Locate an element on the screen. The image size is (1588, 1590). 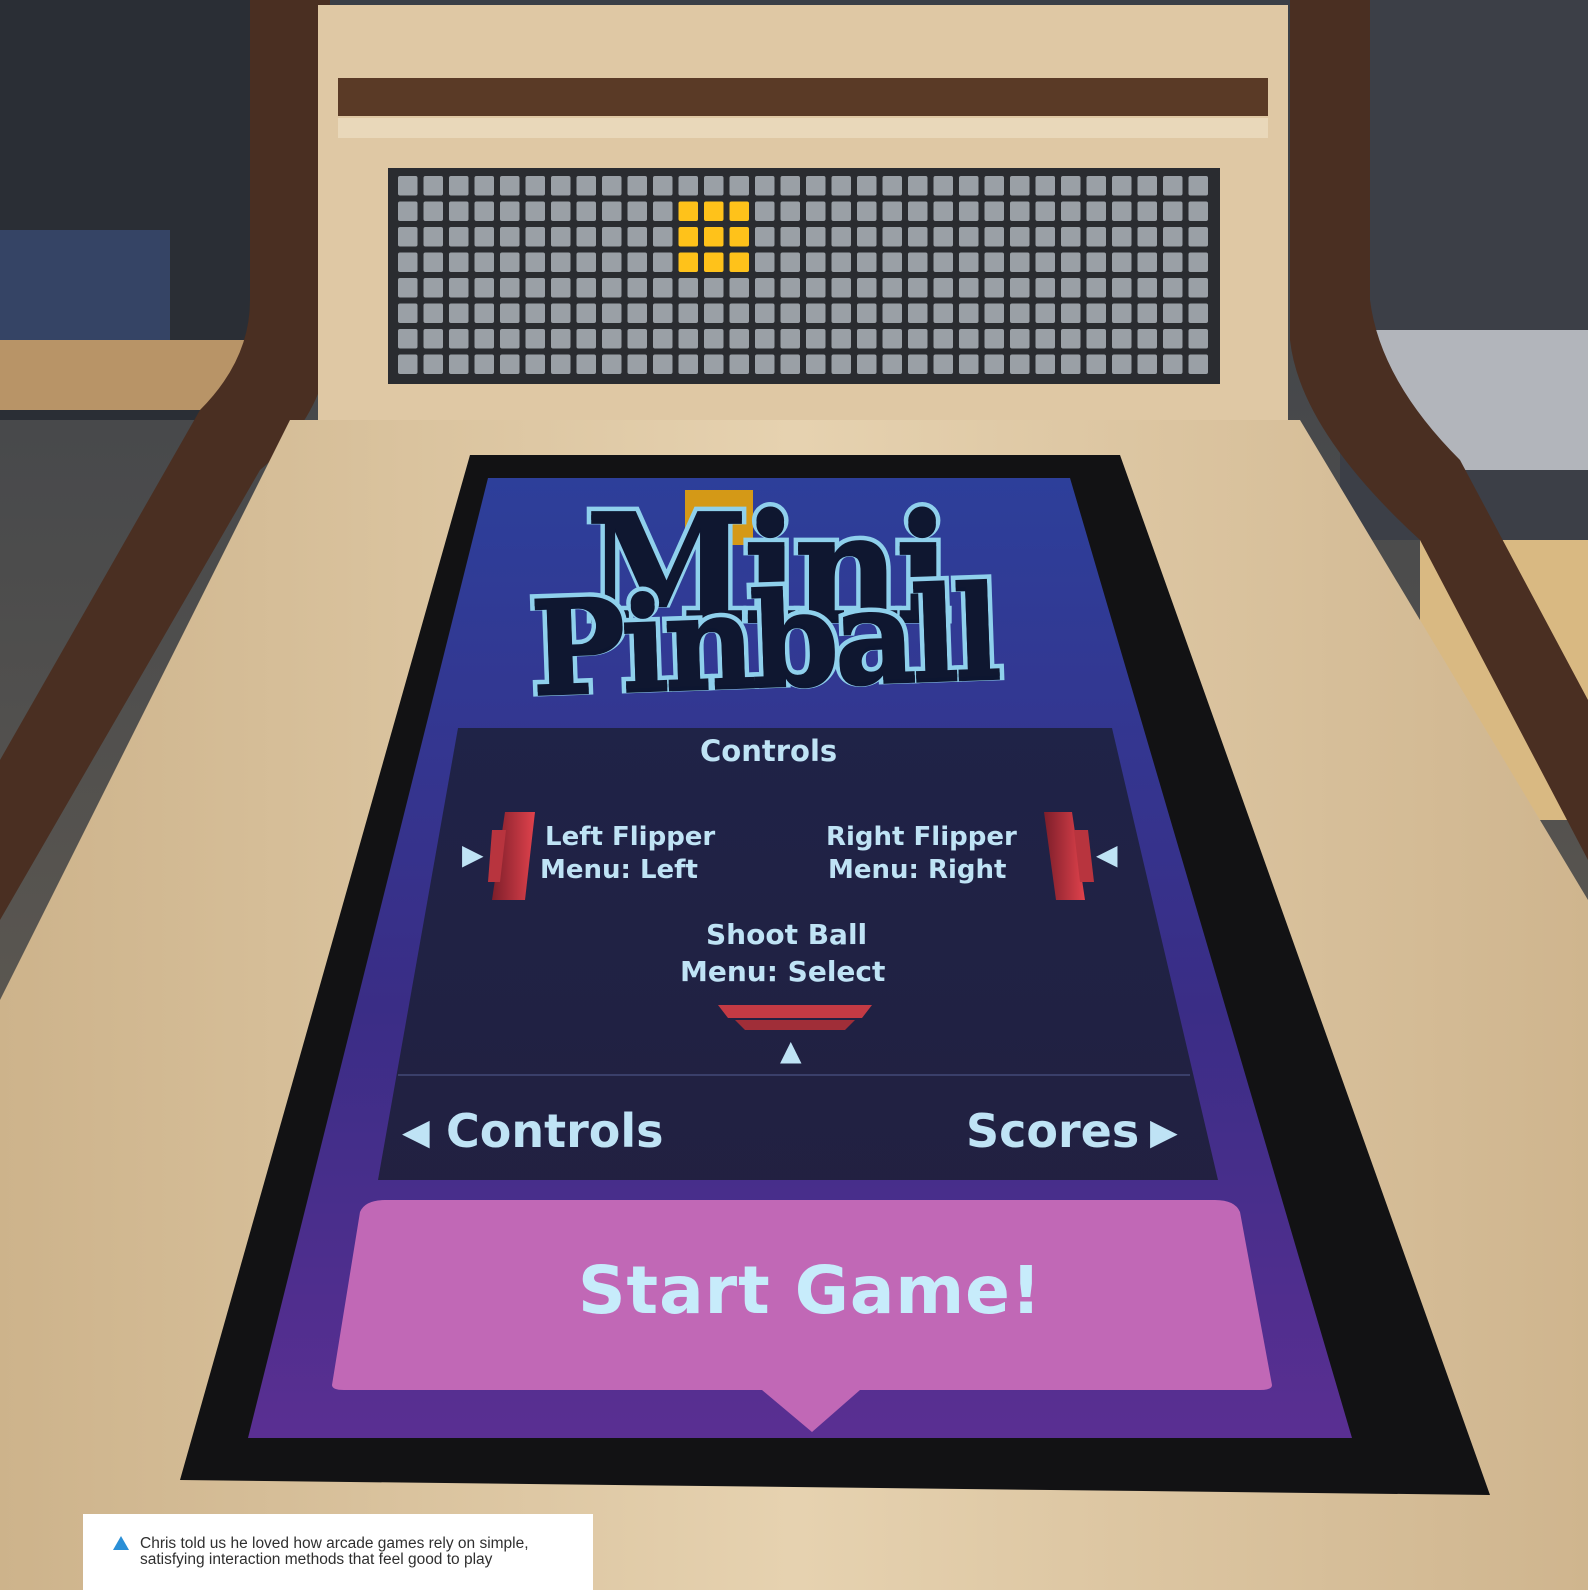
nav-next-arrow-icon: ▶ is located at coordinates (1164, 1132).